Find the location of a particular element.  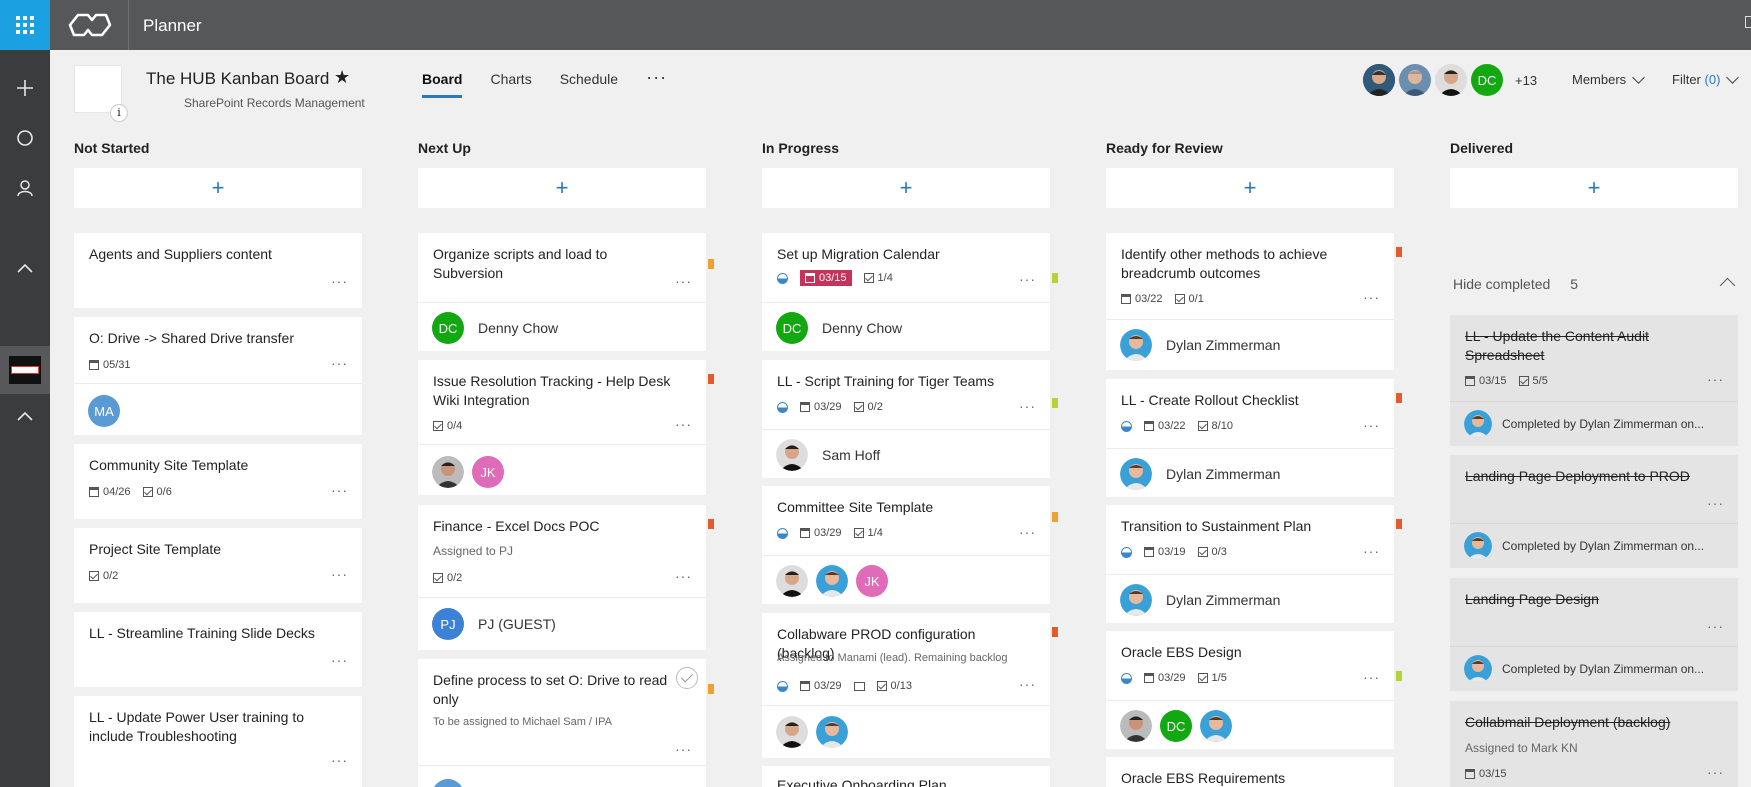

task-card: Executive Onboarding Plan is located at coordinates (906, 776).